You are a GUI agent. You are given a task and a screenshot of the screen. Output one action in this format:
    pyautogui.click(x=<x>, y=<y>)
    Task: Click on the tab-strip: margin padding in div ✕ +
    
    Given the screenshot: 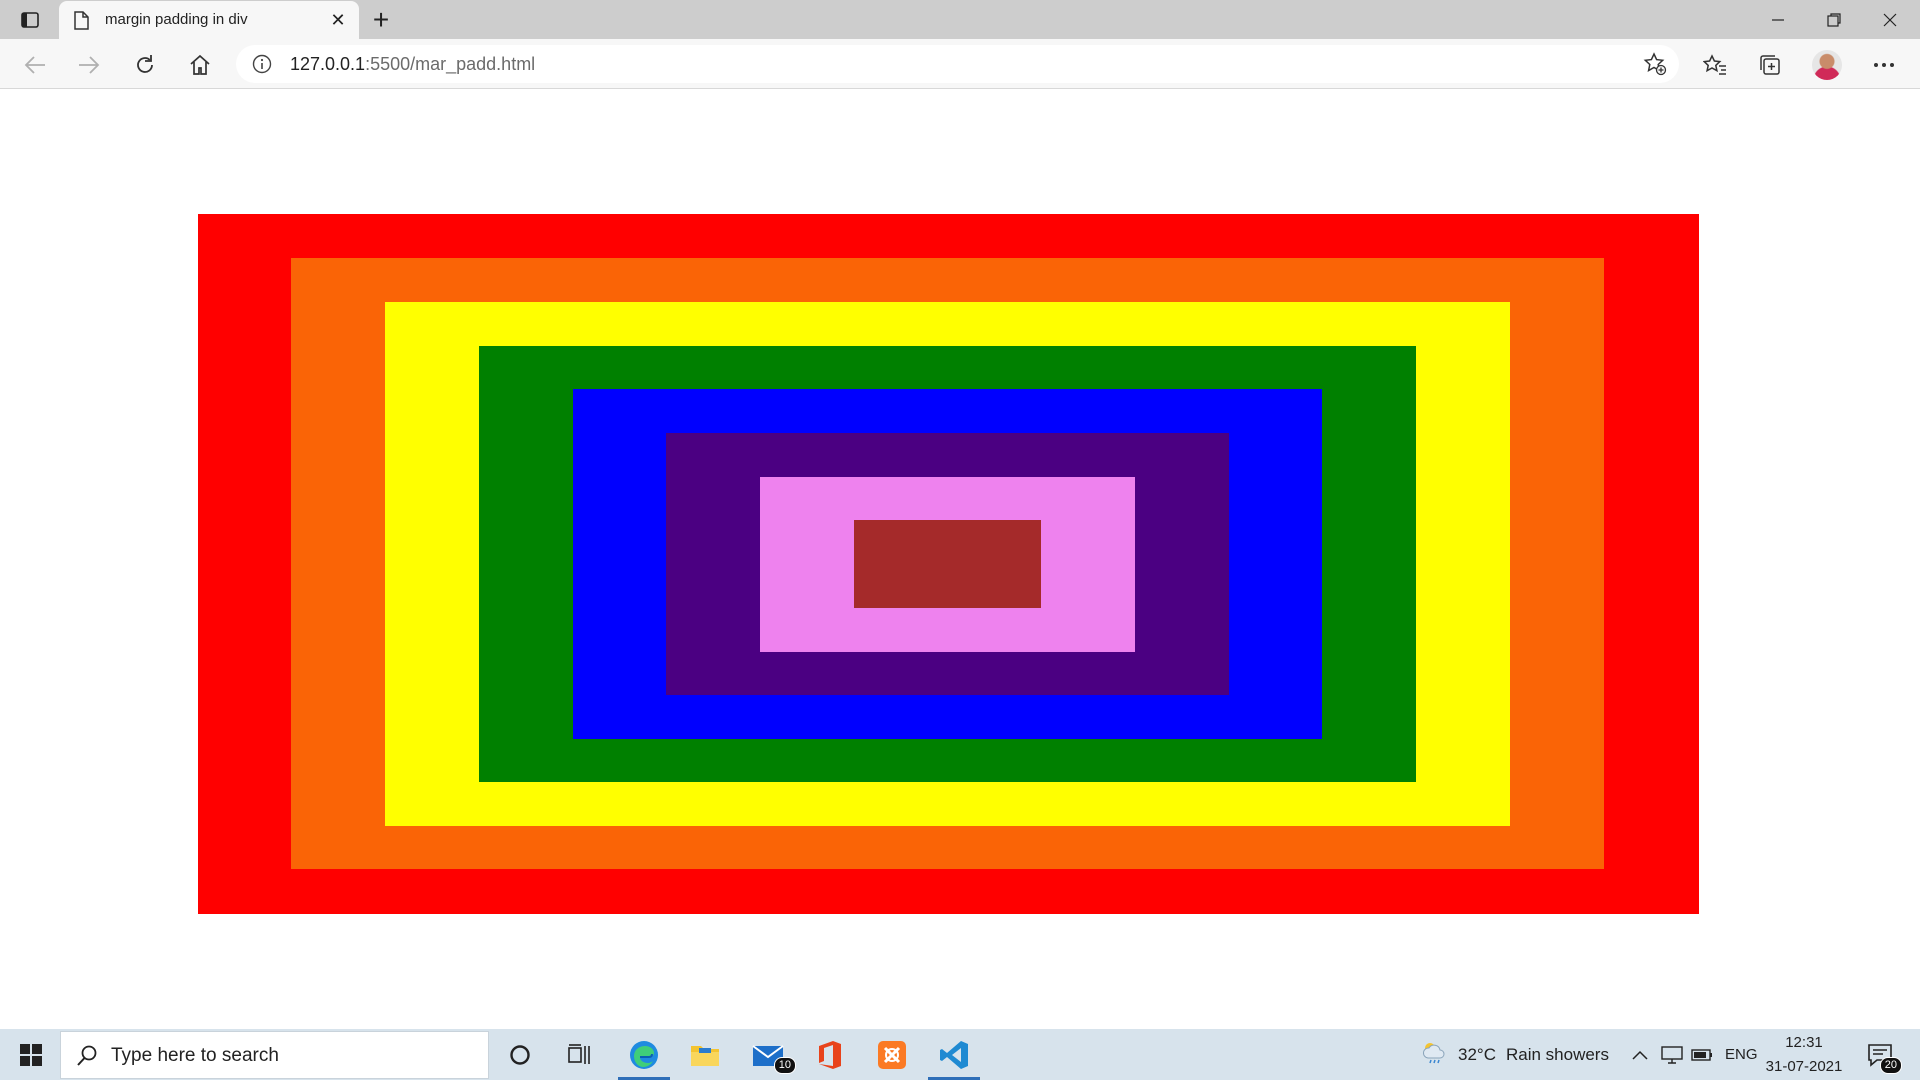 What is the action you would take?
    pyautogui.click(x=960, y=19)
    